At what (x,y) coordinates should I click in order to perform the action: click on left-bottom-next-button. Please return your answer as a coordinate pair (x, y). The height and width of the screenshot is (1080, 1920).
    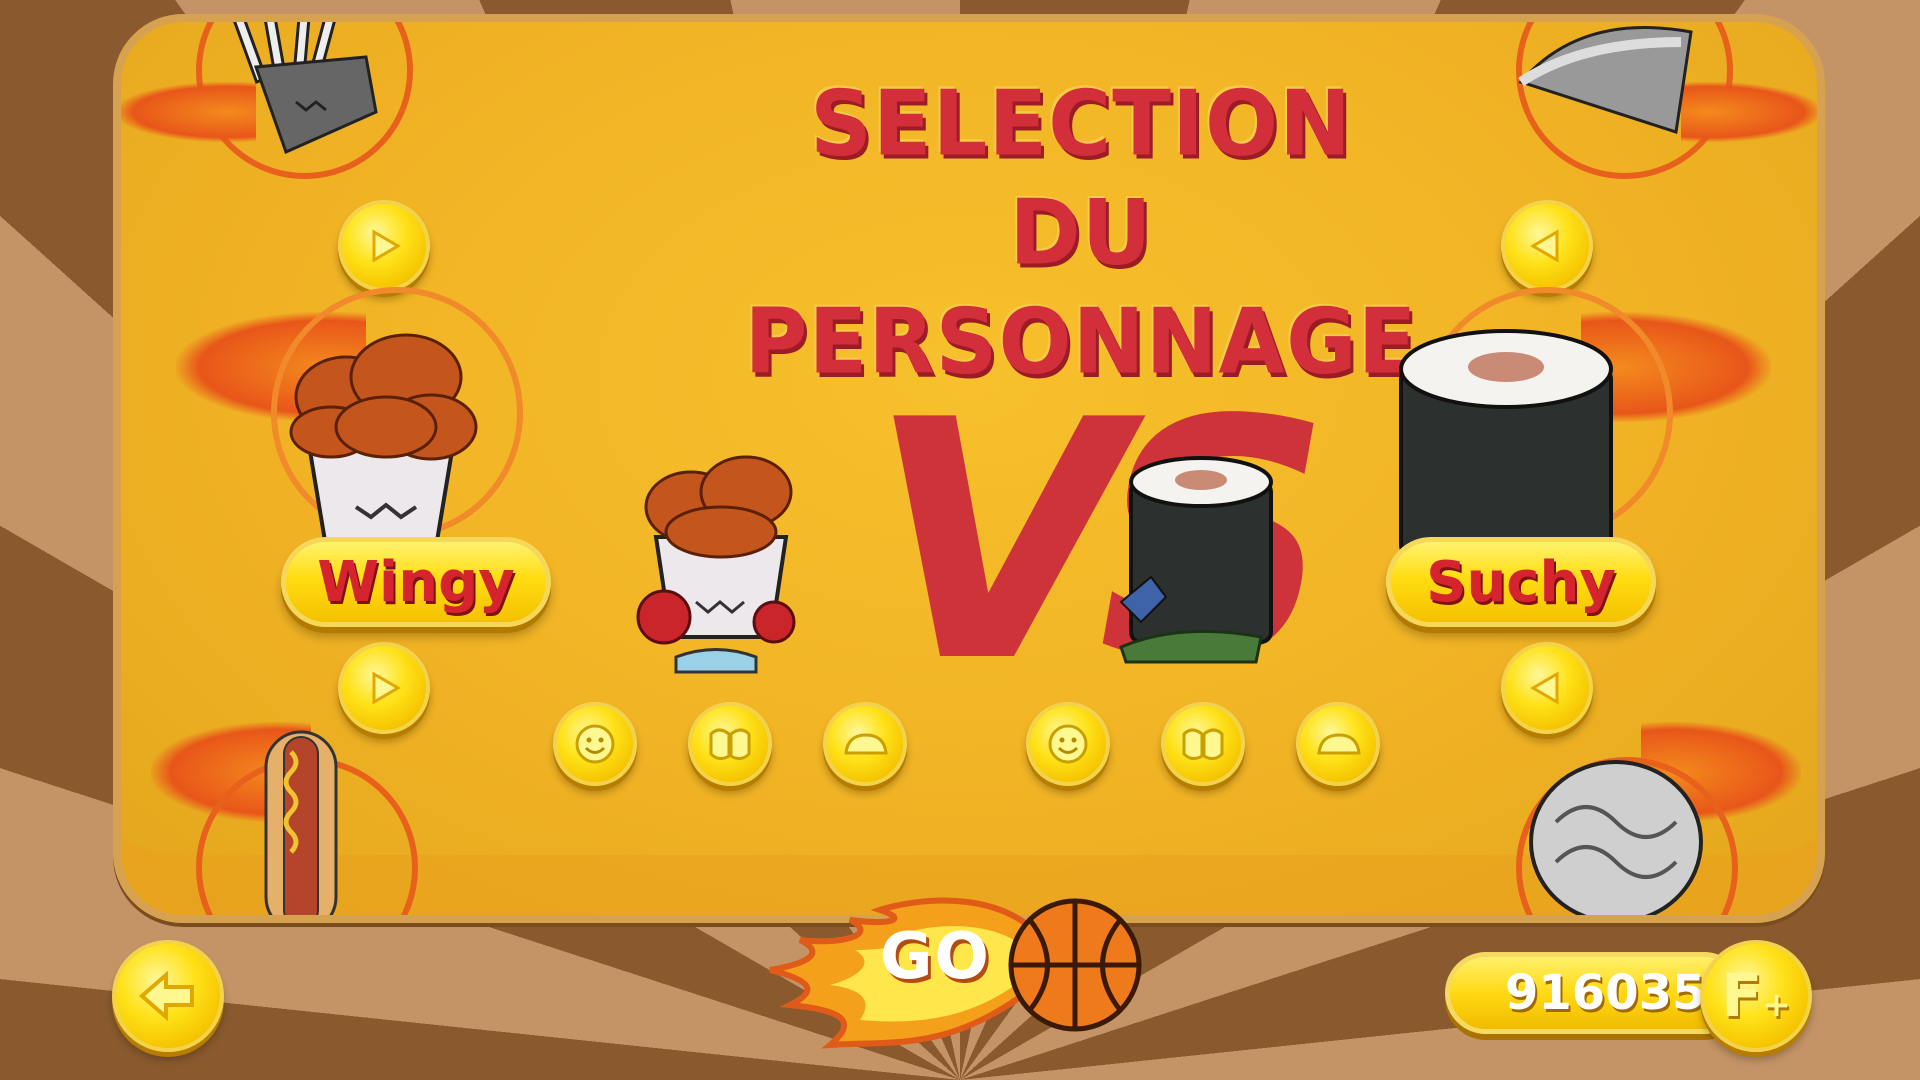
    Looking at the image, I should click on (384, 688).